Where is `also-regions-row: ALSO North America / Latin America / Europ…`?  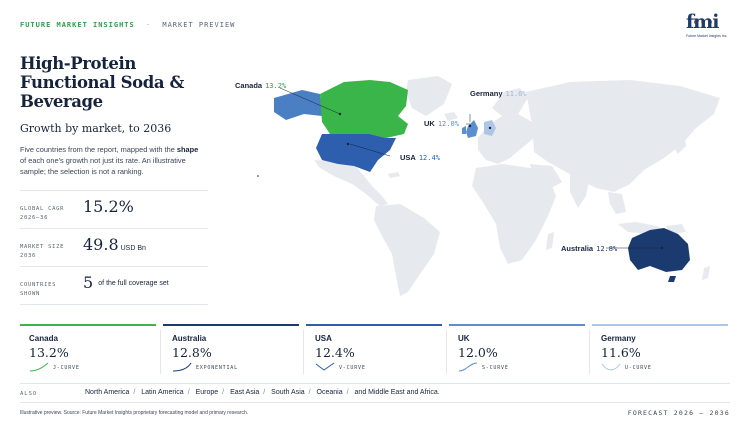
also-regions-row: ALSO North America / Latin America / Europ… is located at coordinates (375, 393).